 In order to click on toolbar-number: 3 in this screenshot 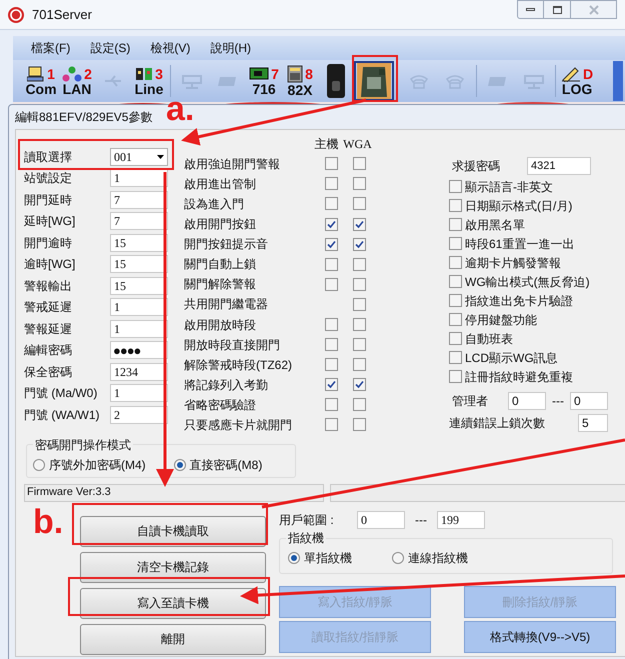, I will do `click(159, 74)`.